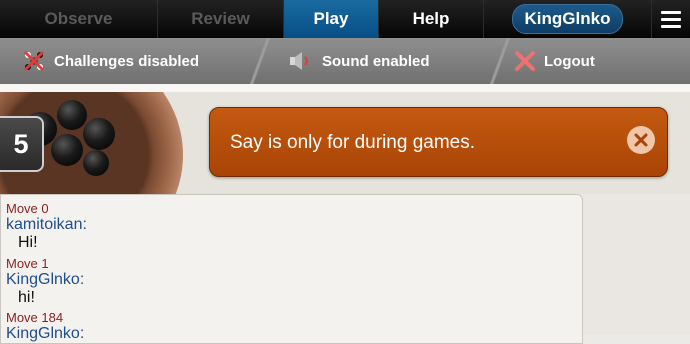 The image size is (690, 344). I want to click on chat-entry: Move 0 kamitoikan: Hi!, so click(46, 226).